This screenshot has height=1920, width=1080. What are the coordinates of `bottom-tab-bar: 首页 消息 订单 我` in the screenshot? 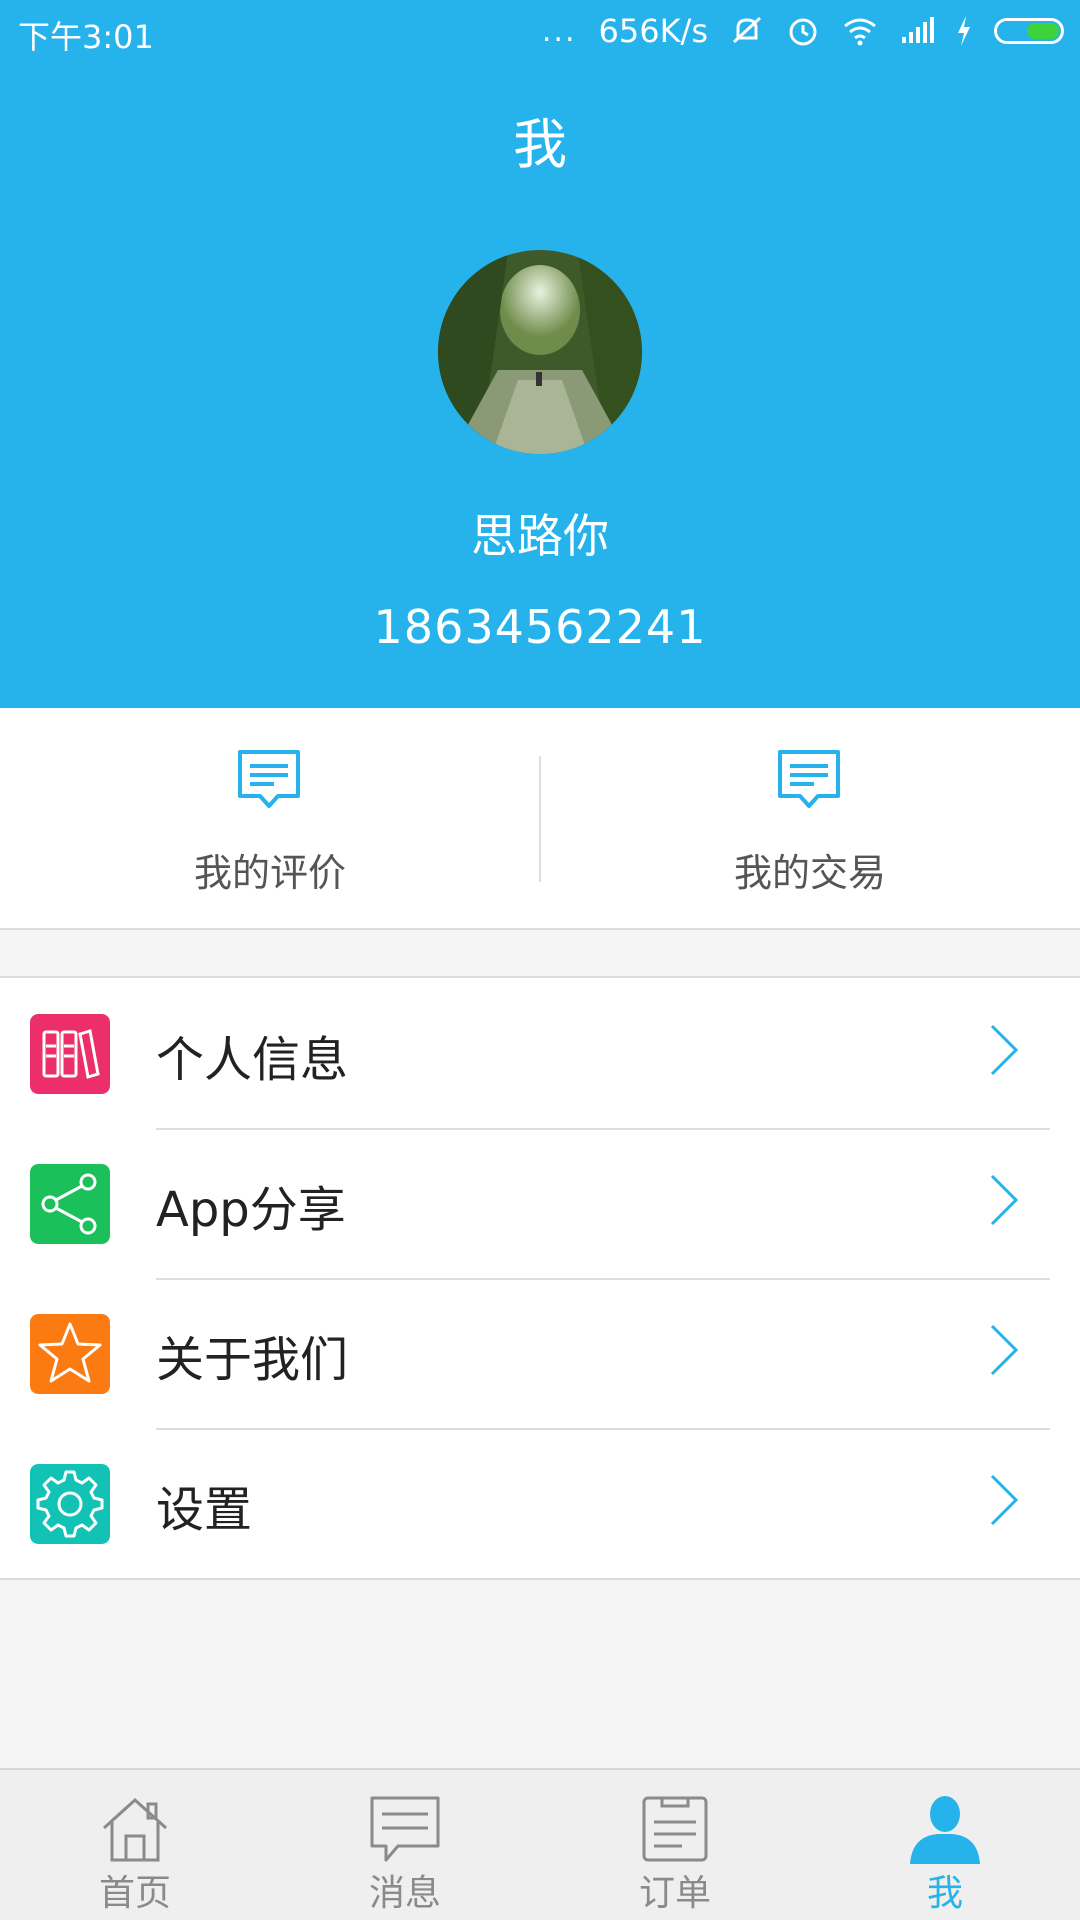 It's located at (540, 1844).